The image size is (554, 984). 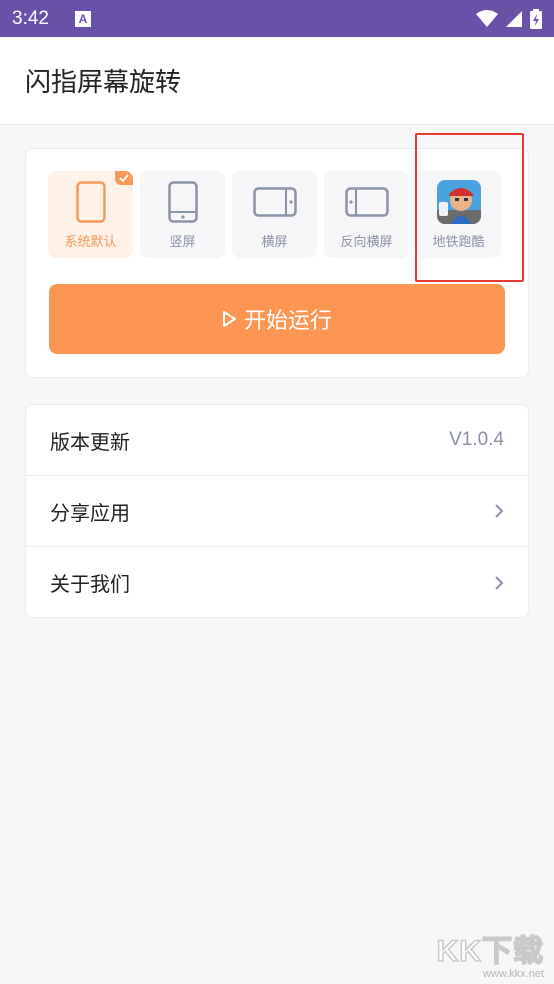 What do you see at coordinates (82, 18) in the screenshot?
I see `notification-badge-icon: A` at bounding box center [82, 18].